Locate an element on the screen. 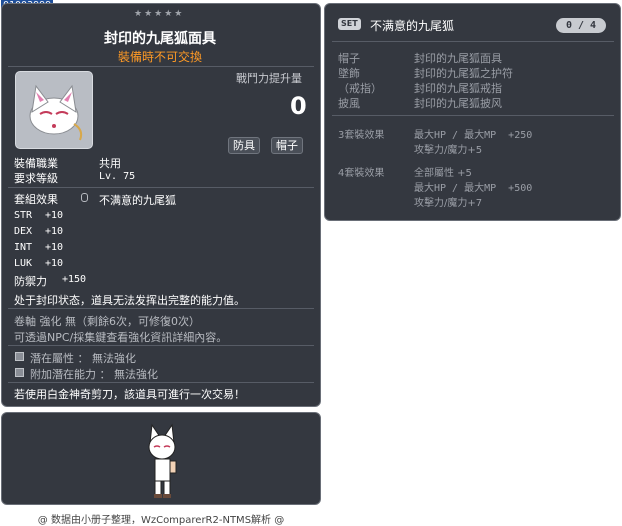 The height and width of the screenshot is (526, 622). set-effect-line: 攻擊力/魔力+5 is located at coordinates (448, 150).